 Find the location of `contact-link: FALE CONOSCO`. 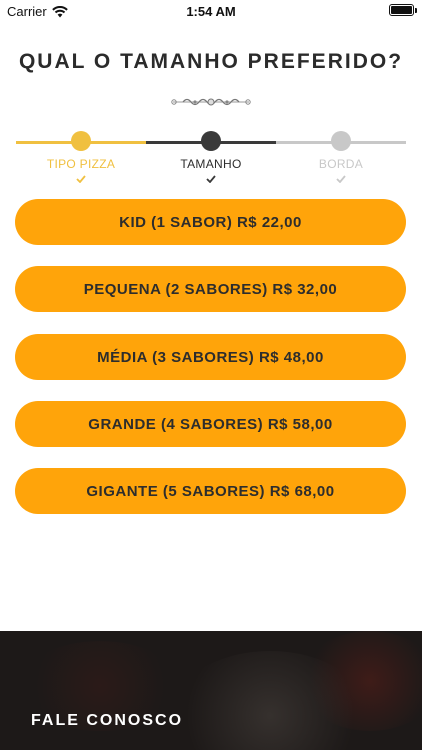

contact-link: FALE CONOSCO is located at coordinates (107, 721).